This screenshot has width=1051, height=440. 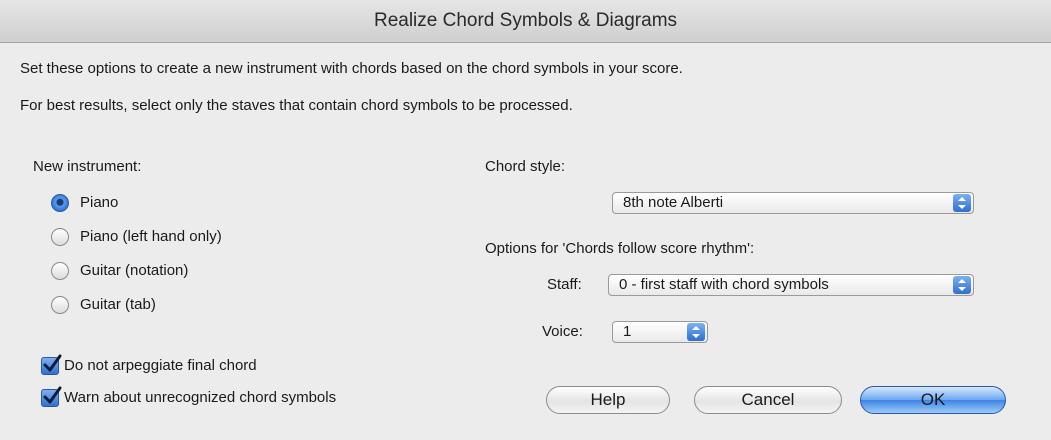 What do you see at coordinates (793, 203) in the screenshot?
I see `chord-style-select: 8th note Alberti` at bounding box center [793, 203].